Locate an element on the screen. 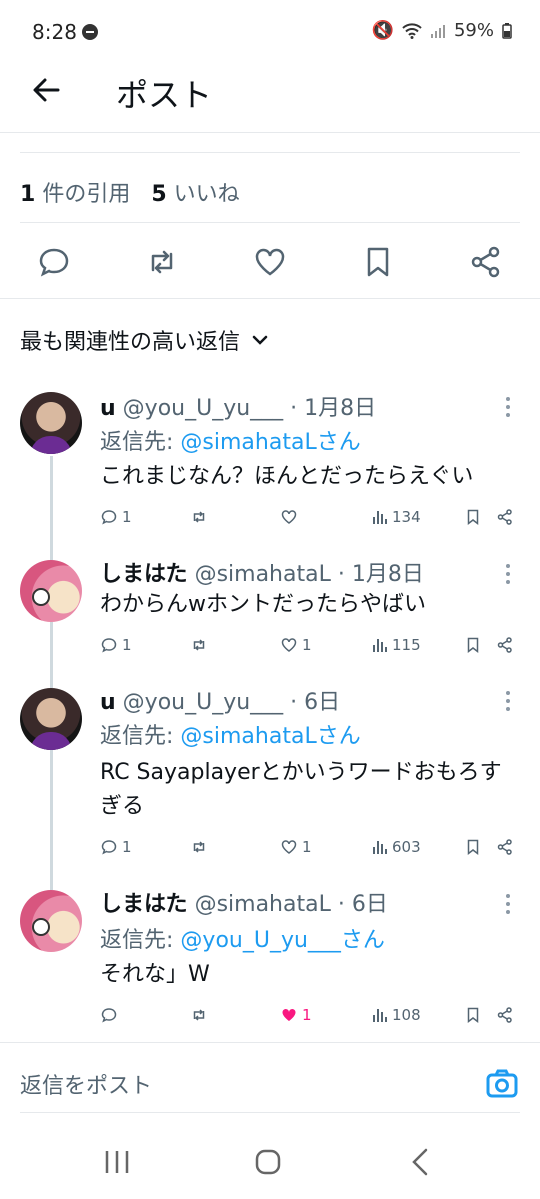  post-stats: 1 件の引用 5 いいね is located at coordinates (130, 192).